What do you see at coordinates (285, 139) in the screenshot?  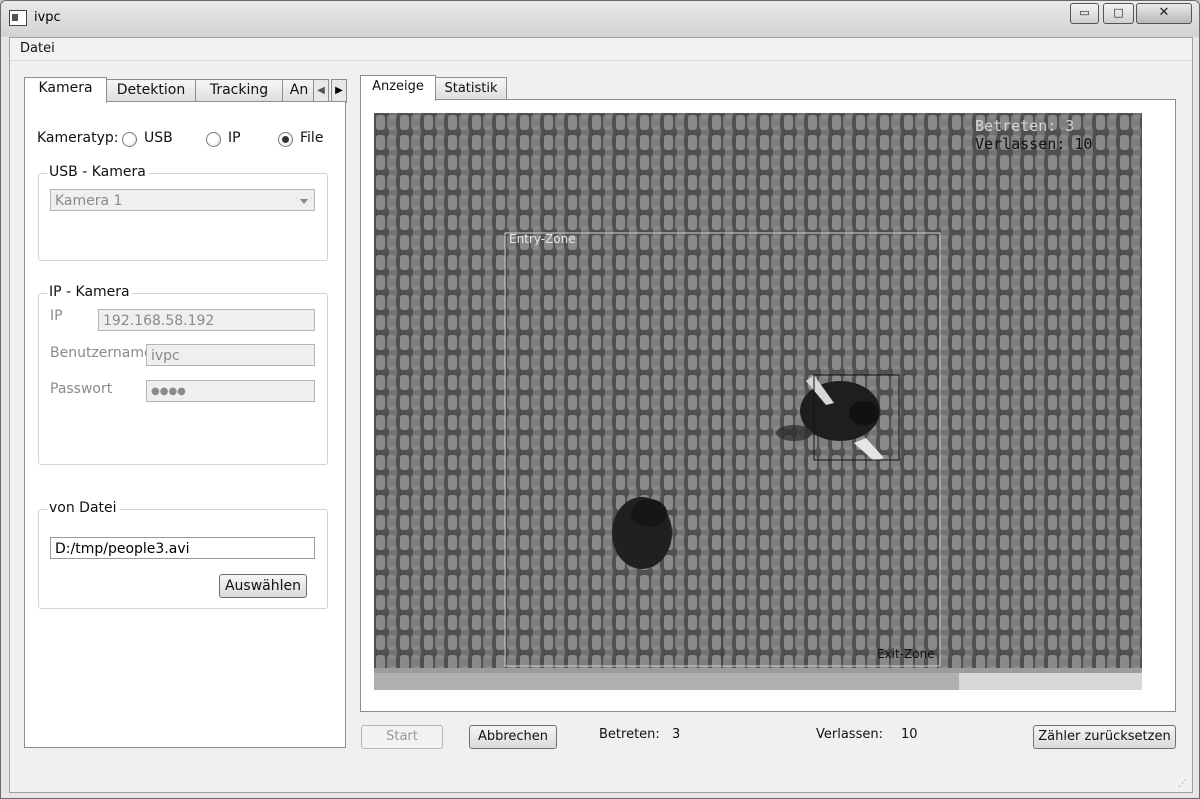 I see `radio-file` at bounding box center [285, 139].